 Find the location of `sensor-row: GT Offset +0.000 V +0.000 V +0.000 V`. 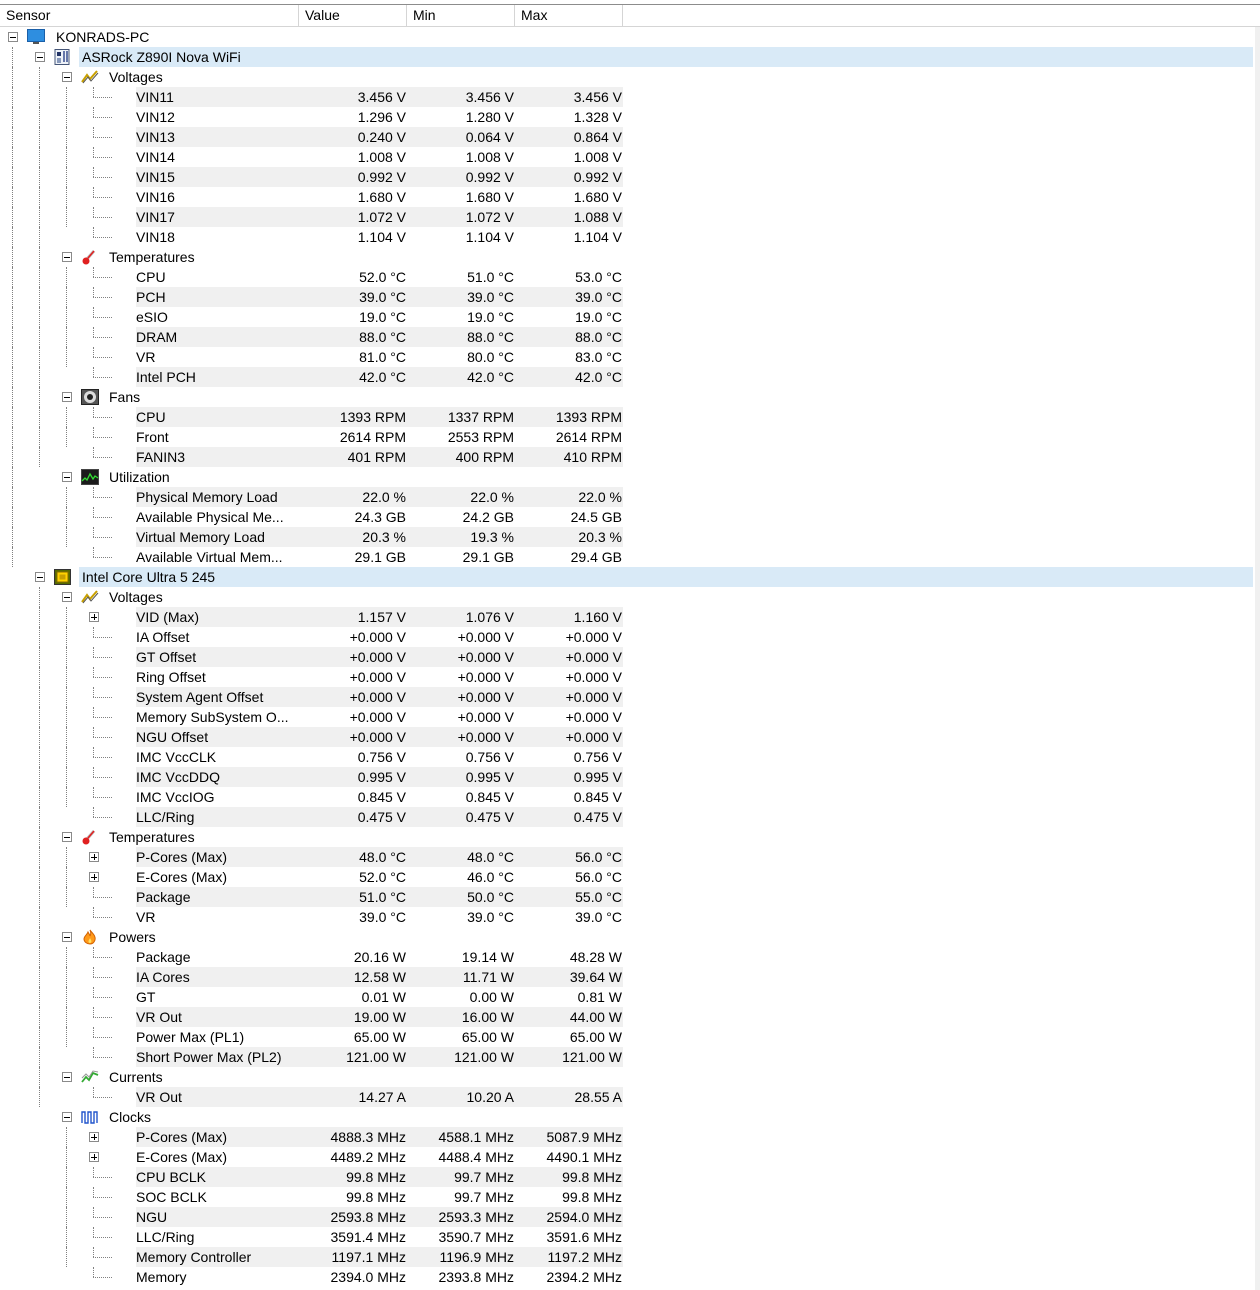

sensor-row: GT Offset +0.000 V +0.000 V +0.000 V is located at coordinates (630, 657).